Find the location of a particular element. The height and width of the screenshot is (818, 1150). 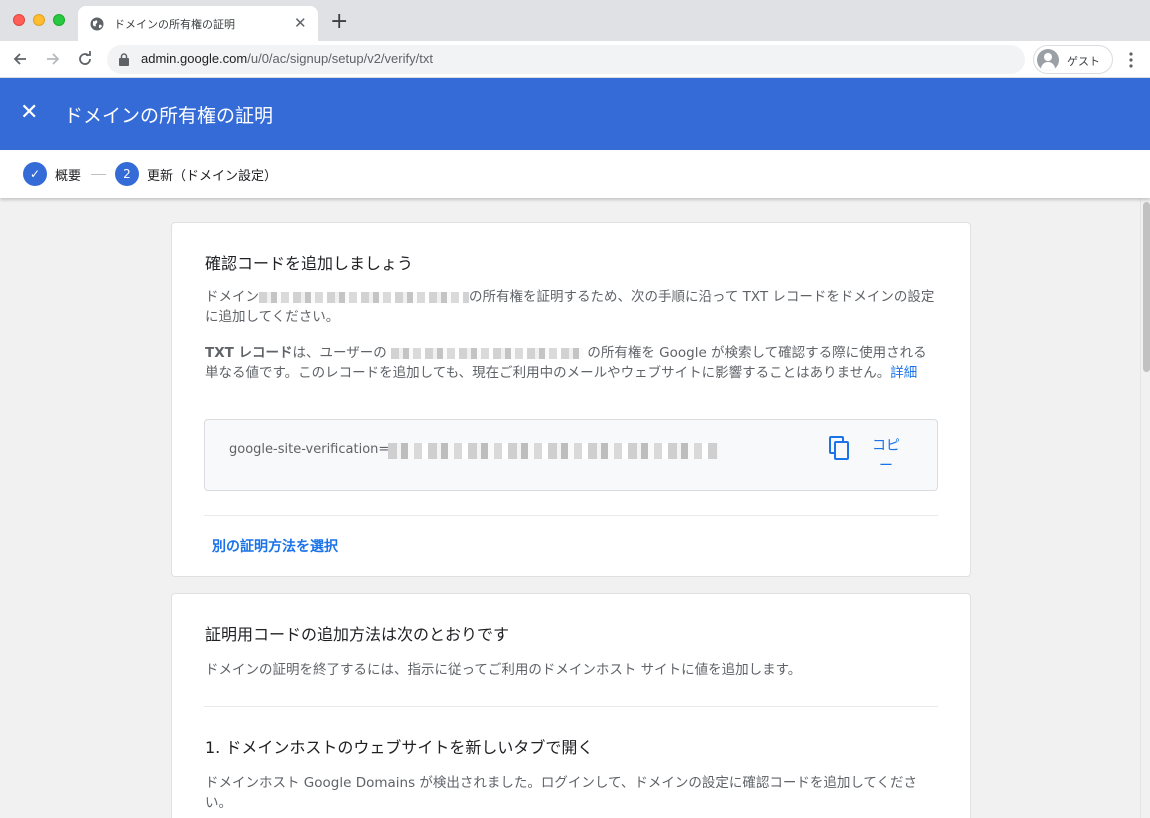

window-minimize-button is located at coordinates (39, 20).